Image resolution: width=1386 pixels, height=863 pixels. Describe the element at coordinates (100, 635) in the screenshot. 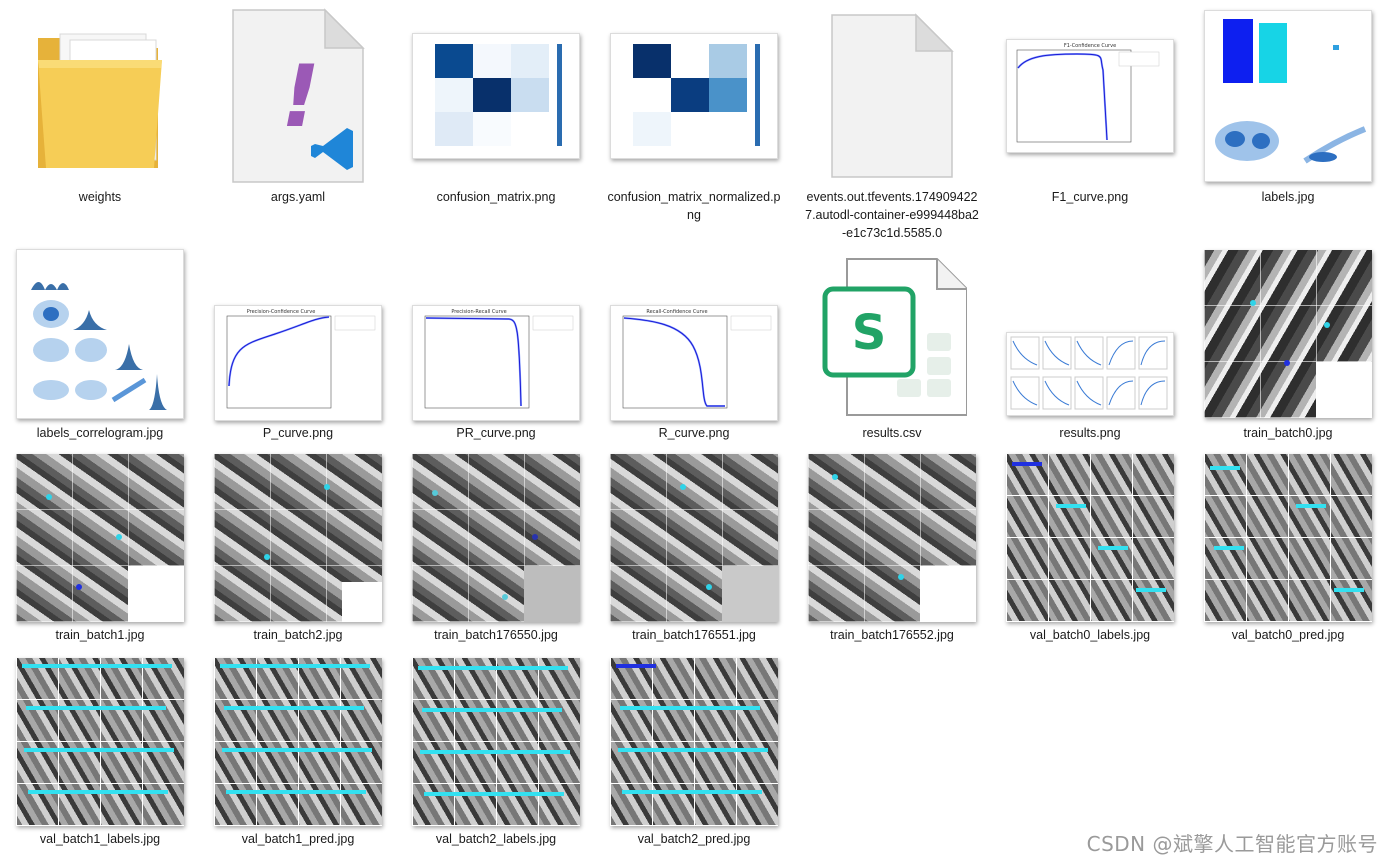

I see `file-name: train_batch1.jpg` at that location.